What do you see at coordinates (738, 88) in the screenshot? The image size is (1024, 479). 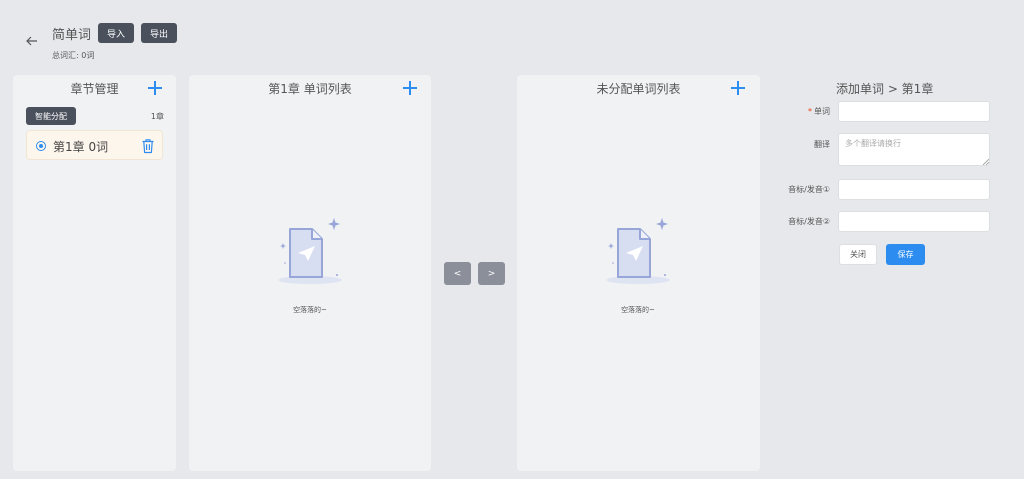 I see `add-unassigned-word-icon` at bounding box center [738, 88].